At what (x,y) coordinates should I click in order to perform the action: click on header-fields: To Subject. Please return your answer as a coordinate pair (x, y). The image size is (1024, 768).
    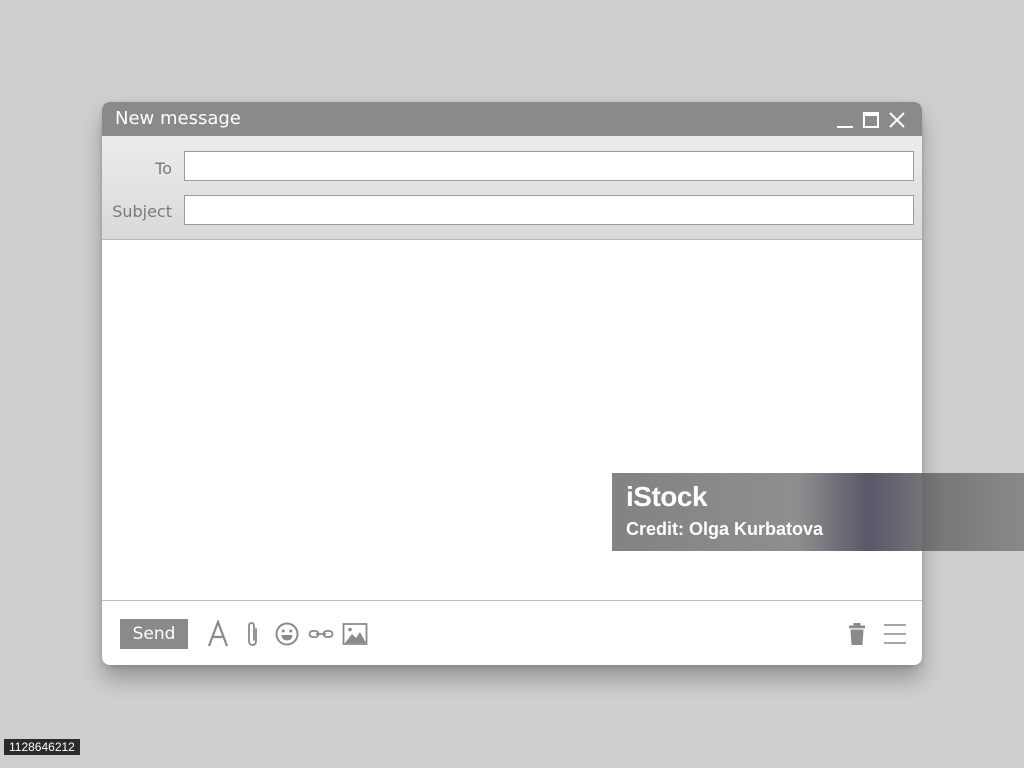
    Looking at the image, I should click on (512, 188).